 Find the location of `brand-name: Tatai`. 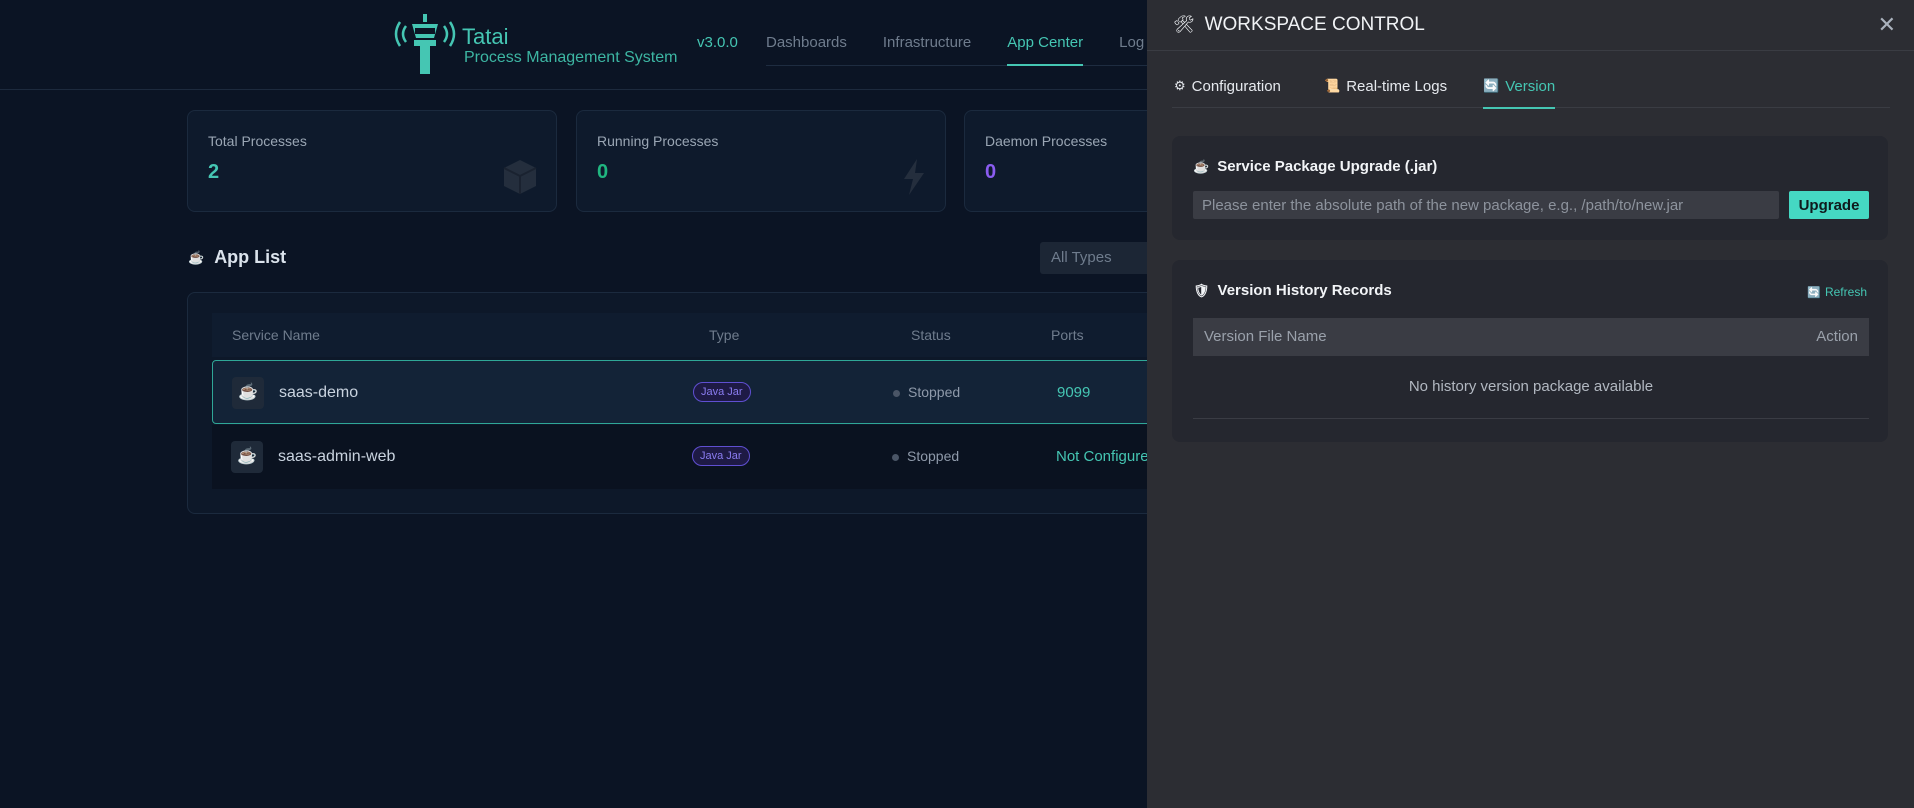

brand-name: Tatai is located at coordinates (485, 36).